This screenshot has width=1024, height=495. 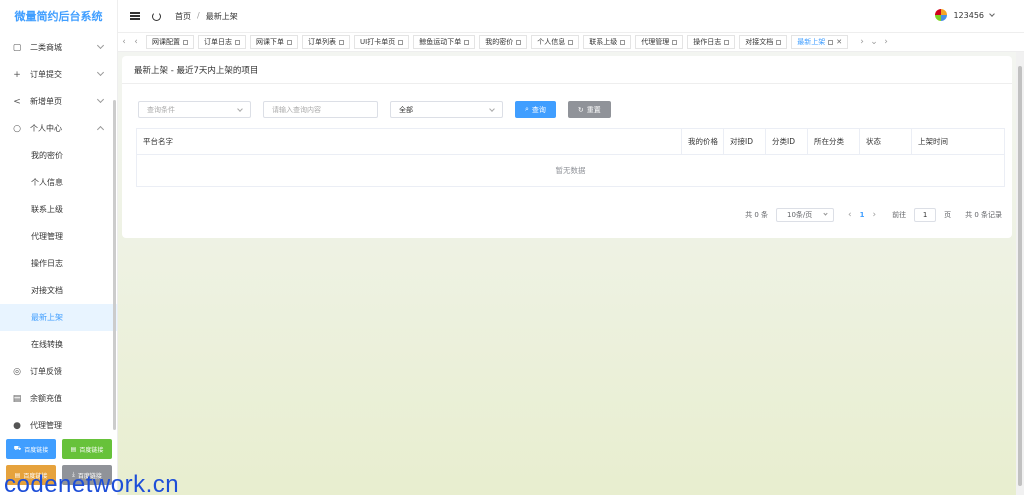 I want to click on tab-course-config: 网课配置, so click(x=170, y=42).